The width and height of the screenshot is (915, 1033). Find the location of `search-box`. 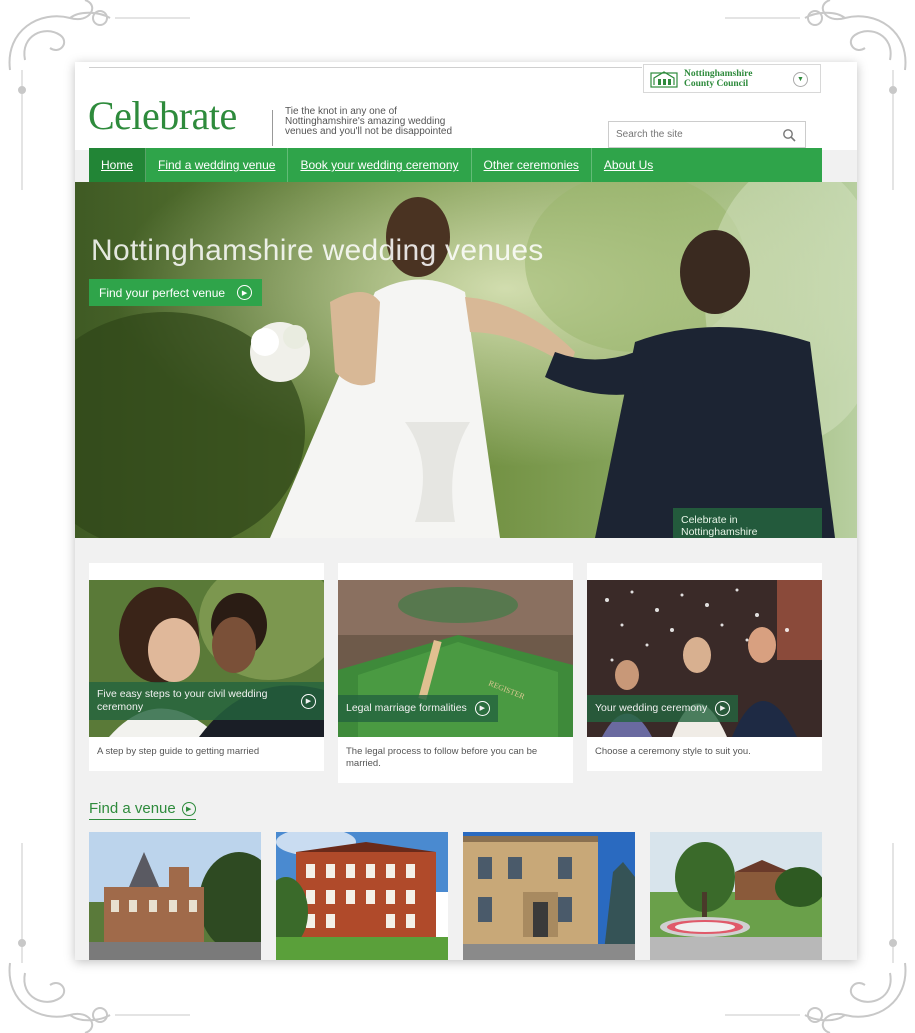

search-box is located at coordinates (707, 134).